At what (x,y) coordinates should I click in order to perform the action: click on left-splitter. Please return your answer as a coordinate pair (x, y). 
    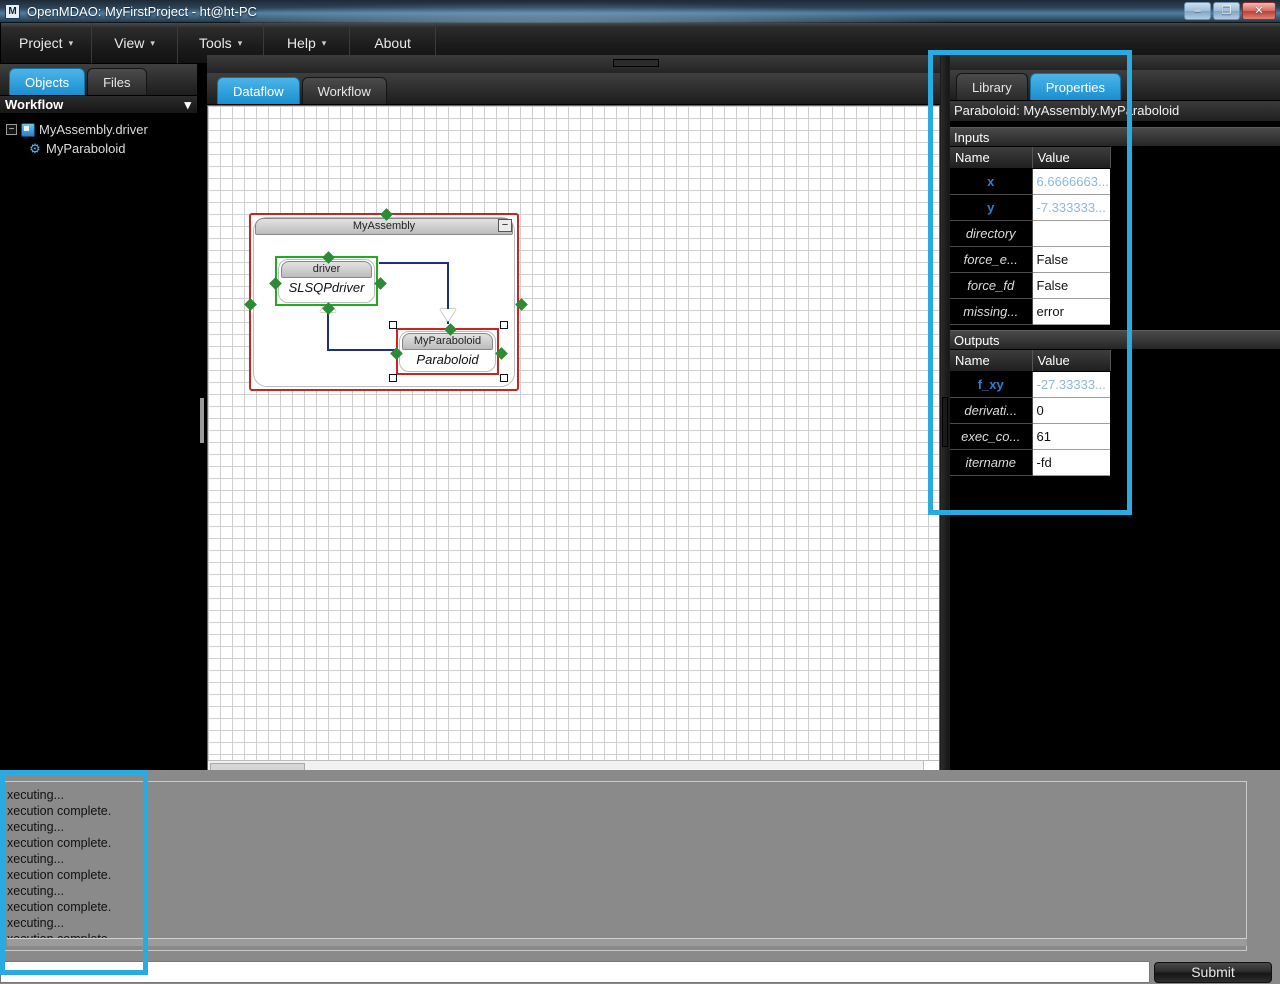
    Looking at the image, I should click on (202, 417).